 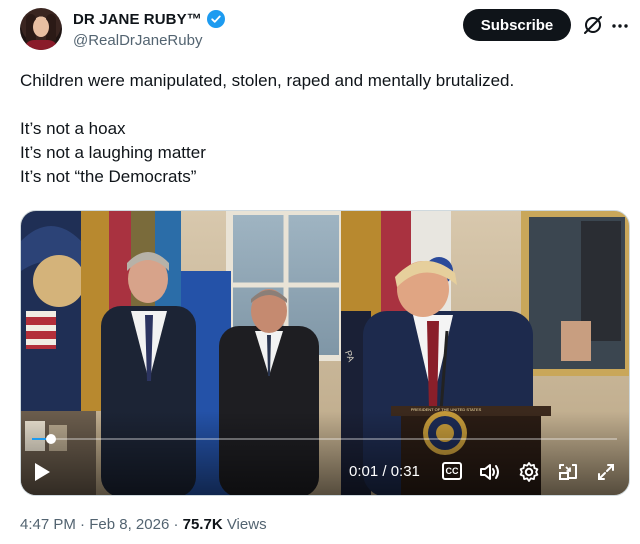 What do you see at coordinates (384, 471) in the screenshot?
I see `video-time: 0:01 / 0:31` at bounding box center [384, 471].